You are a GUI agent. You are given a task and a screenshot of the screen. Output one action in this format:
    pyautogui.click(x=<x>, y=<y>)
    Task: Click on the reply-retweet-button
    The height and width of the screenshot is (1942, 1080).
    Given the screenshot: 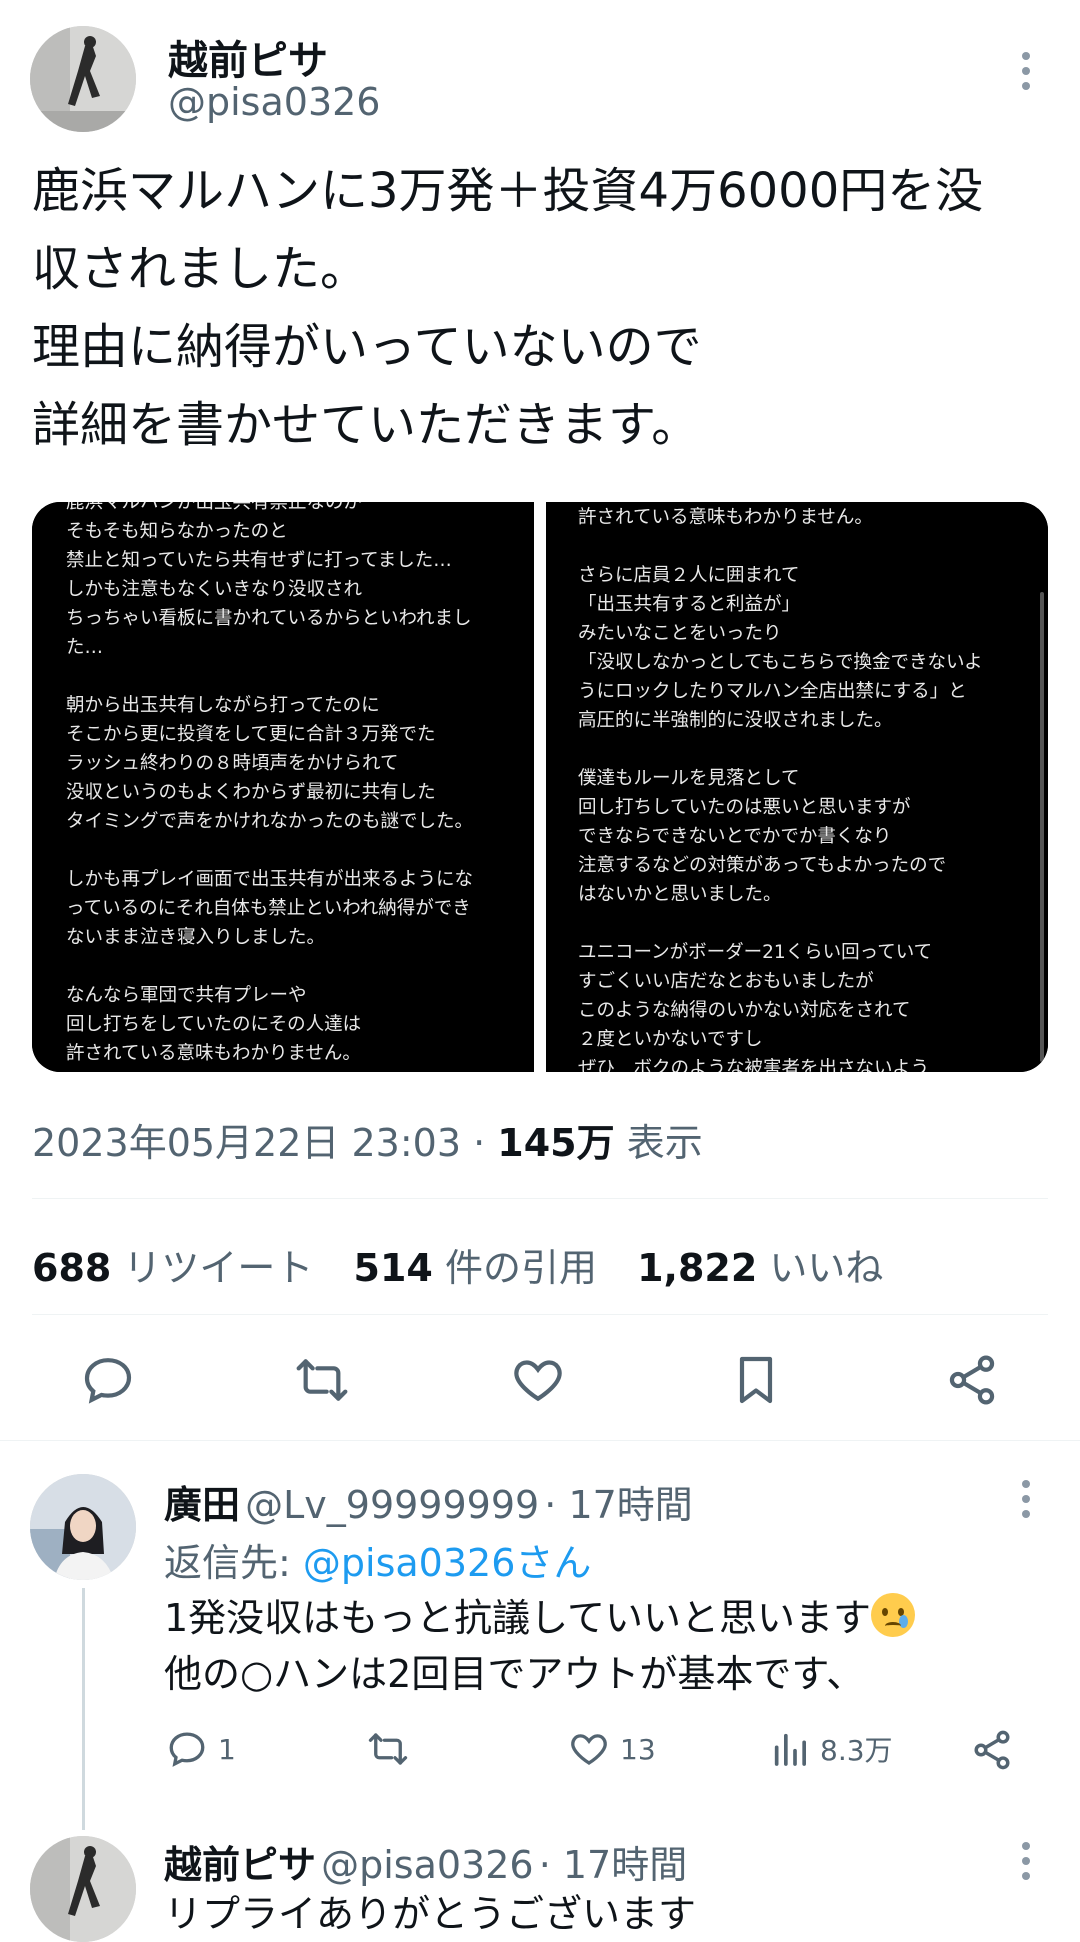 What is the action you would take?
    pyautogui.click(x=393, y=1749)
    